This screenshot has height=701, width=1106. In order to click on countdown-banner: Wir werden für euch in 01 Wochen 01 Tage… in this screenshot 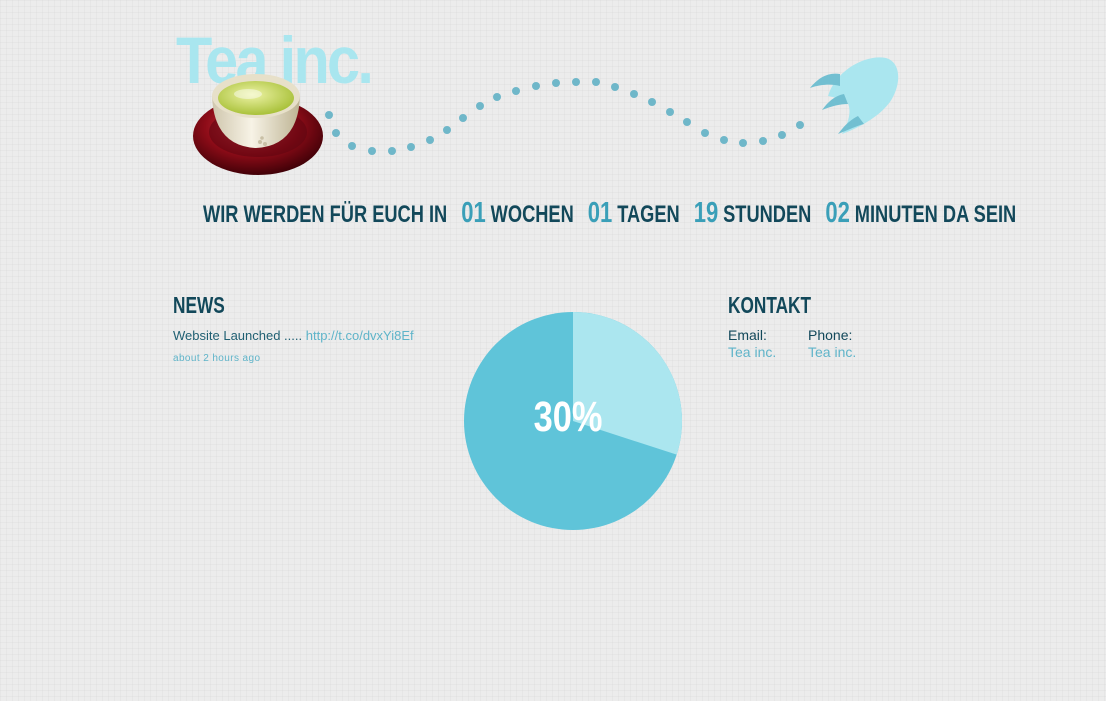, I will do `click(609, 214)`.